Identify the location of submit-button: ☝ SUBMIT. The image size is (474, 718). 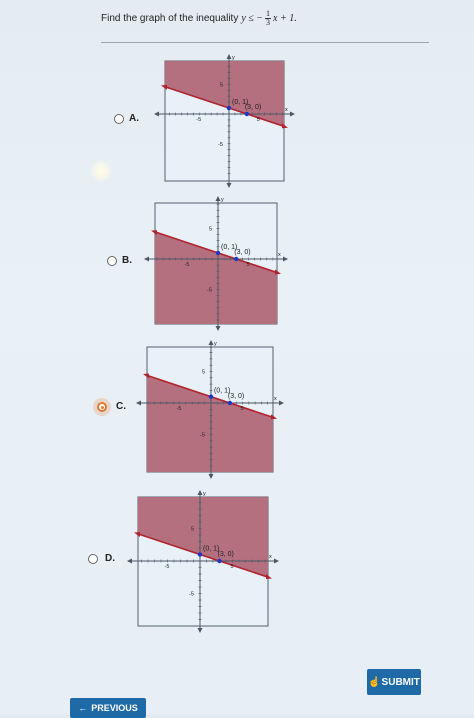
(394, 682).